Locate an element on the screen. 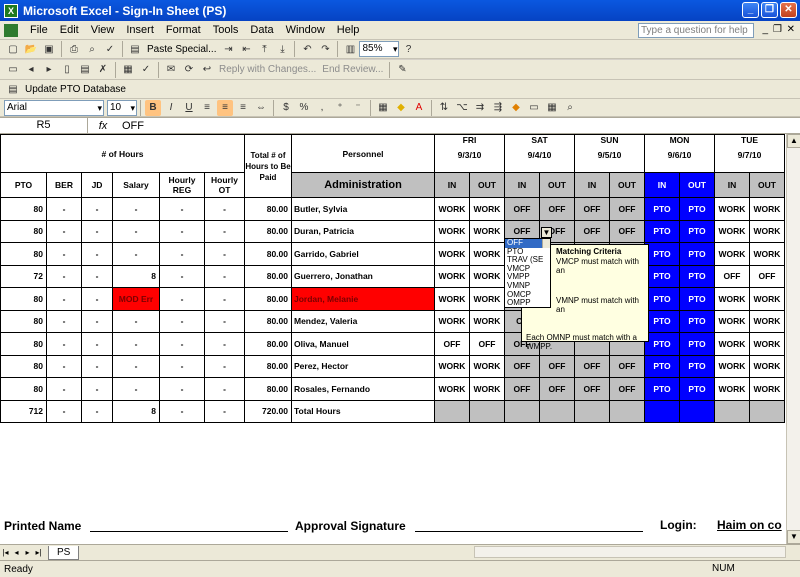  decrease-decimal-icon: ⁻ is located at coordinates (358, 108).